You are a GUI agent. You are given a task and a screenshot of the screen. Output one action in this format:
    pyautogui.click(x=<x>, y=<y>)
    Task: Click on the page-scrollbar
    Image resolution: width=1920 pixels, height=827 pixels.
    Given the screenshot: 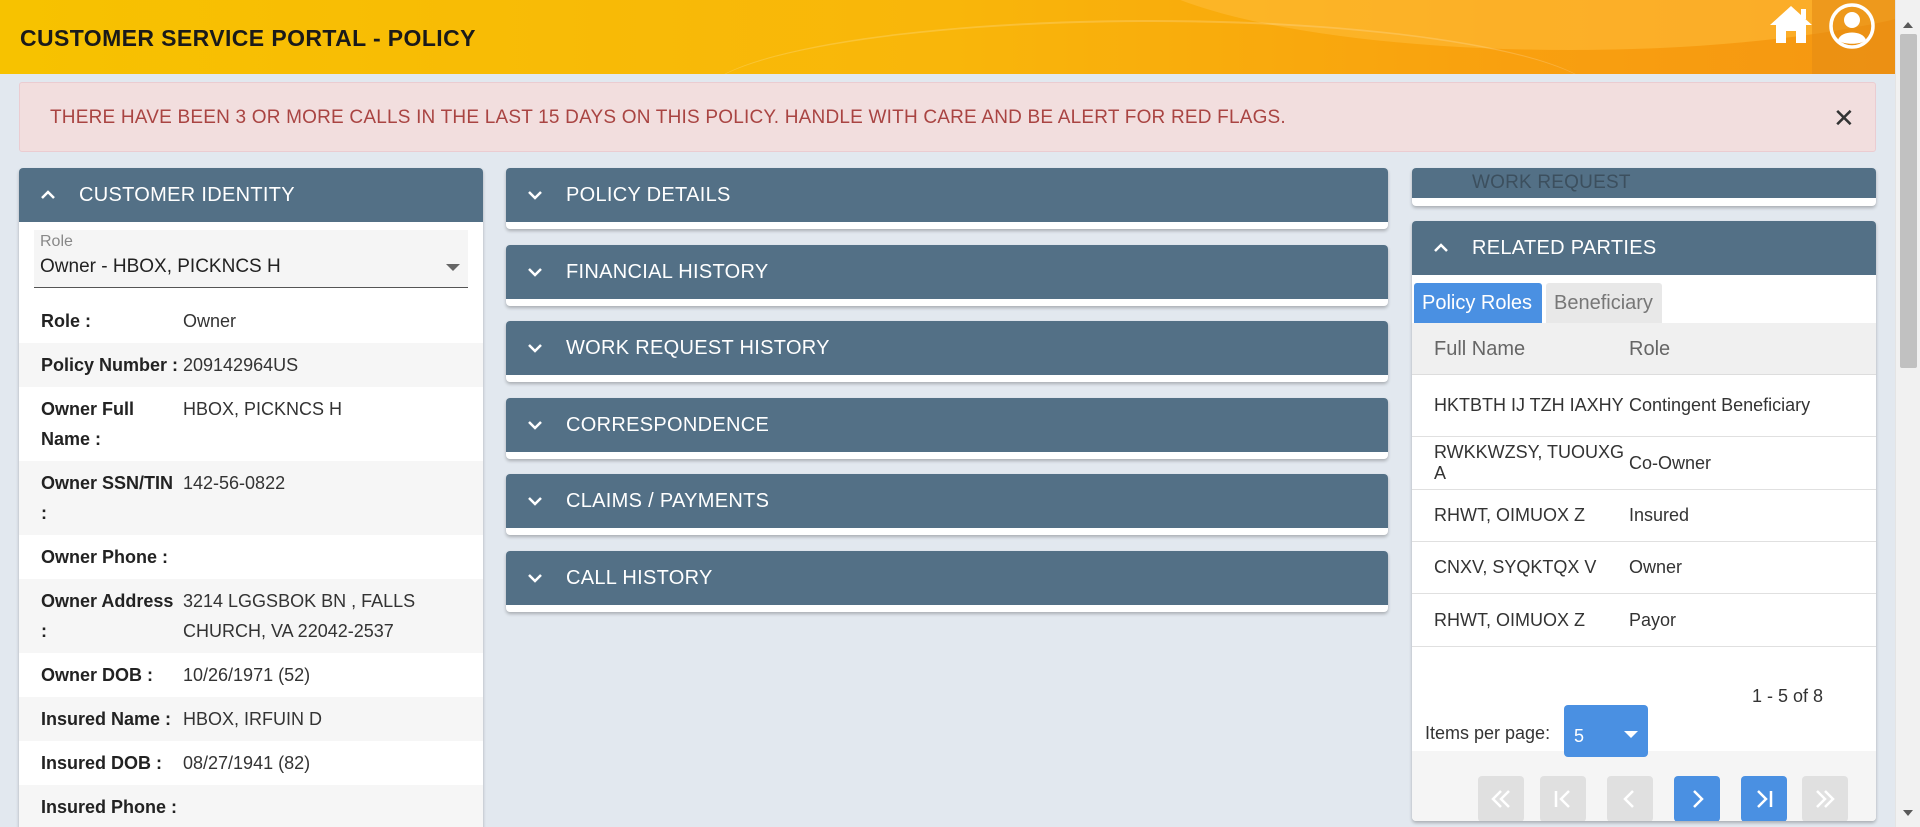 What is the action you would take?
    pyautogui.click(x=1907, y=413)
    